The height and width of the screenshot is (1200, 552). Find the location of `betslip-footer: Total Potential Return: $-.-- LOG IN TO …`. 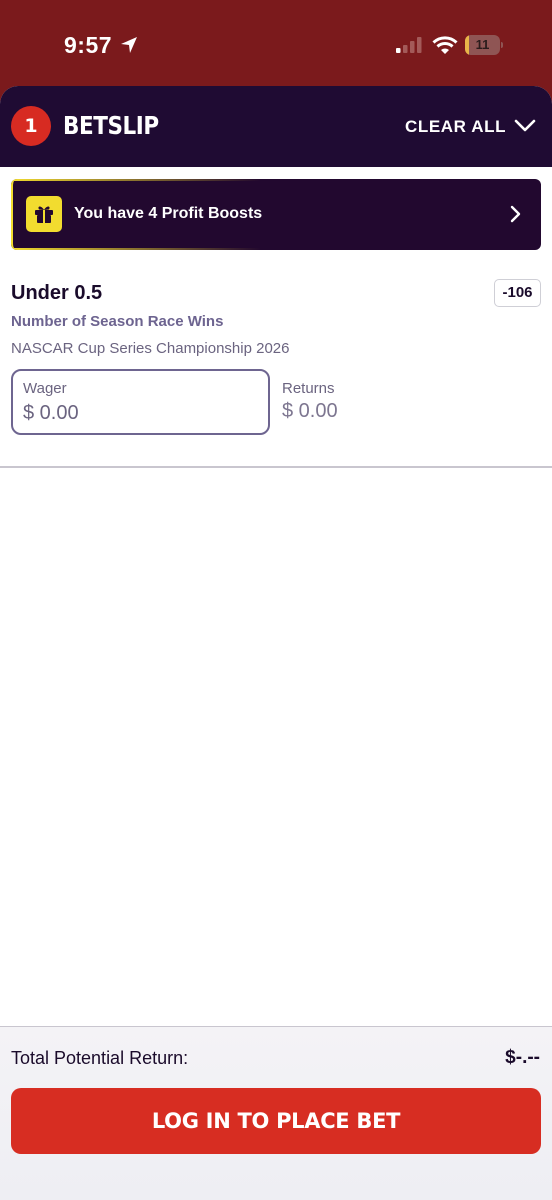

betslip-footer: Total Potential Return: $-.-- LOG IN TO … is located at coordinates (276, 1113).